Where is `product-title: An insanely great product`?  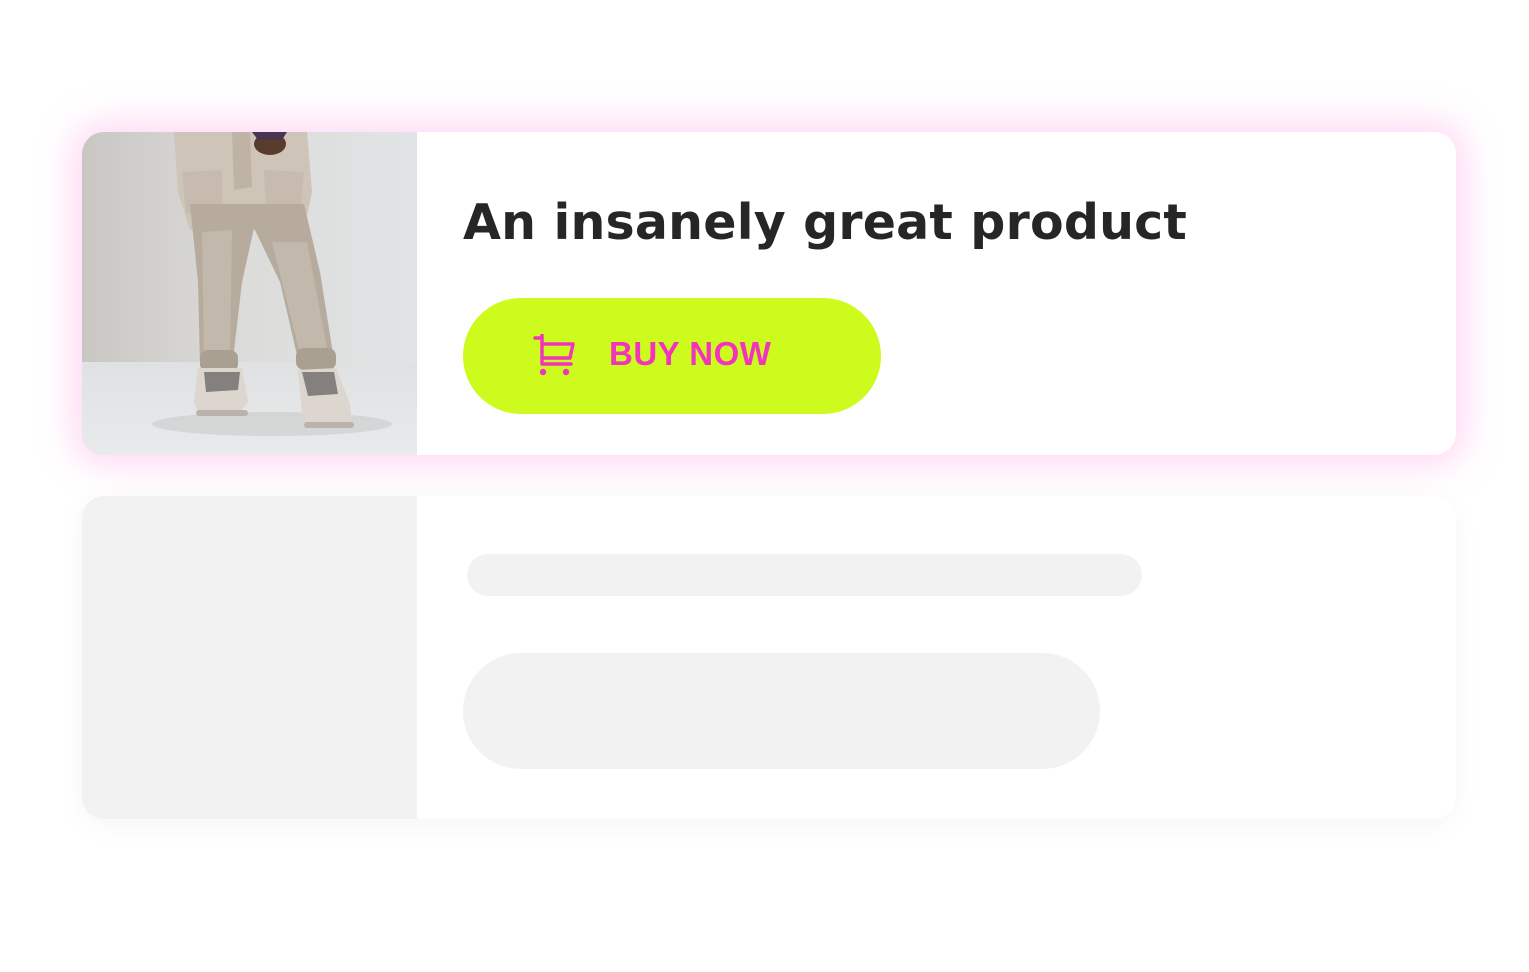 product-title: An insanely great product is located at coordinates (825, 222).